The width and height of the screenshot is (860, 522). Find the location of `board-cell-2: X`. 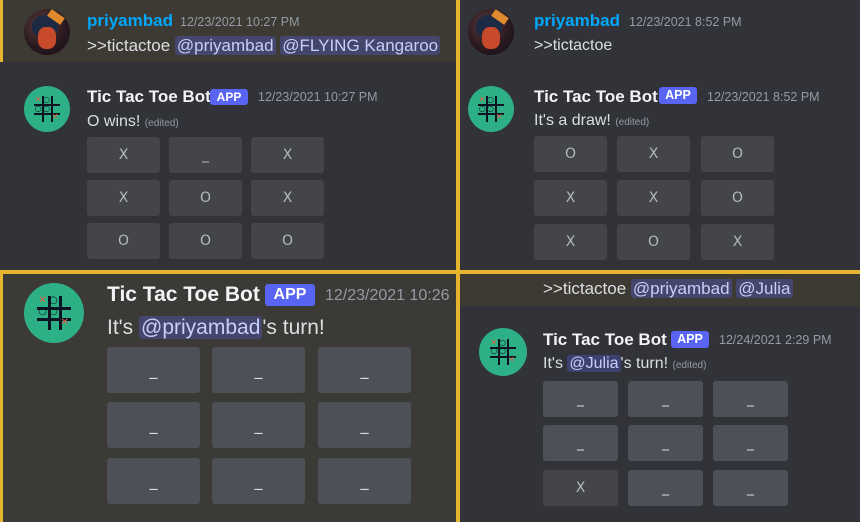

board-cell-2: X is located at coordinates (653, 154).